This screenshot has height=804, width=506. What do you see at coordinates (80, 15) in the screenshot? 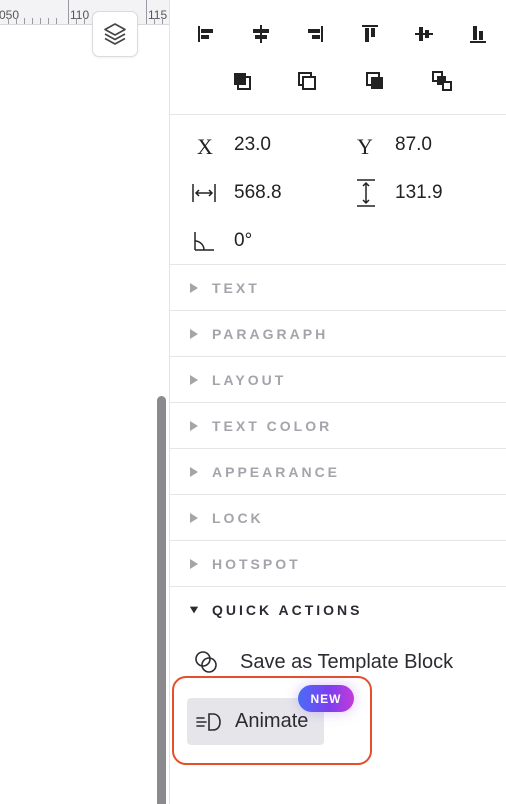
I see `ruler-label: 110` at bounding box center [80, 15].